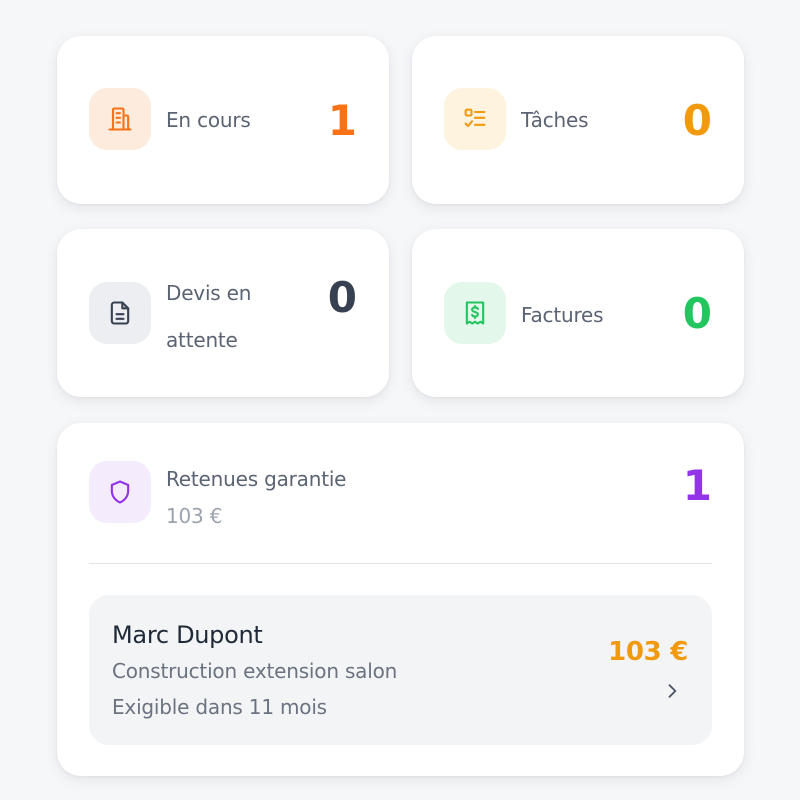 Image resolution: width=800 pixels, height=800 pixels. What do you see at coordinates (672, 691) in the screenshot?
I see `chevron-right-icon` at bounding box center [672, 691].